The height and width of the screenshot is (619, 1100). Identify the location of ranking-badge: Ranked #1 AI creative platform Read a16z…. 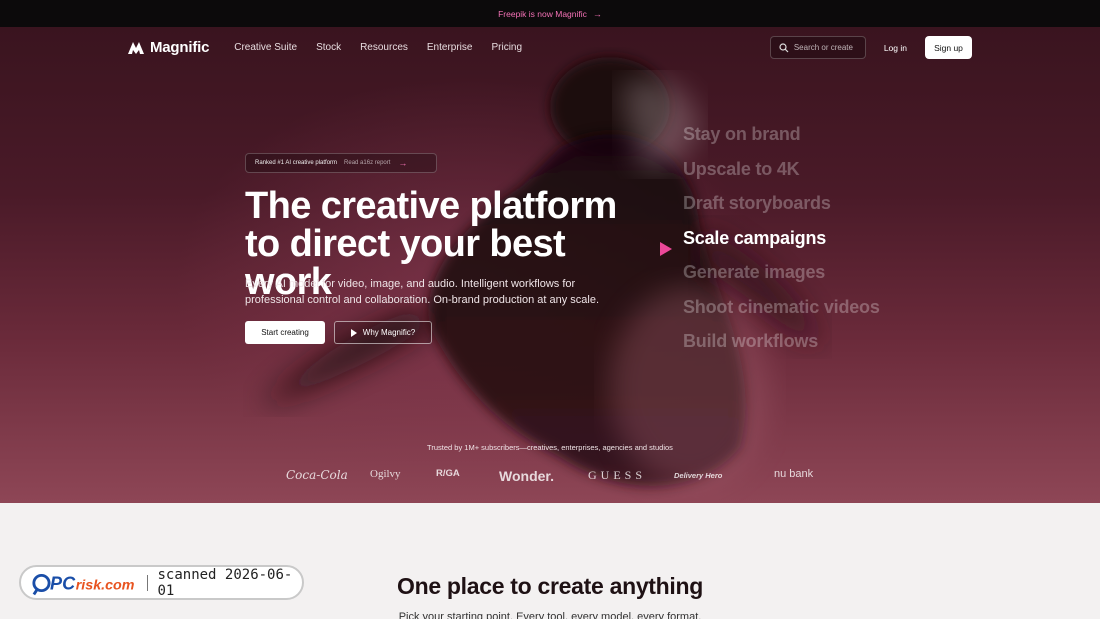
(341, 163).